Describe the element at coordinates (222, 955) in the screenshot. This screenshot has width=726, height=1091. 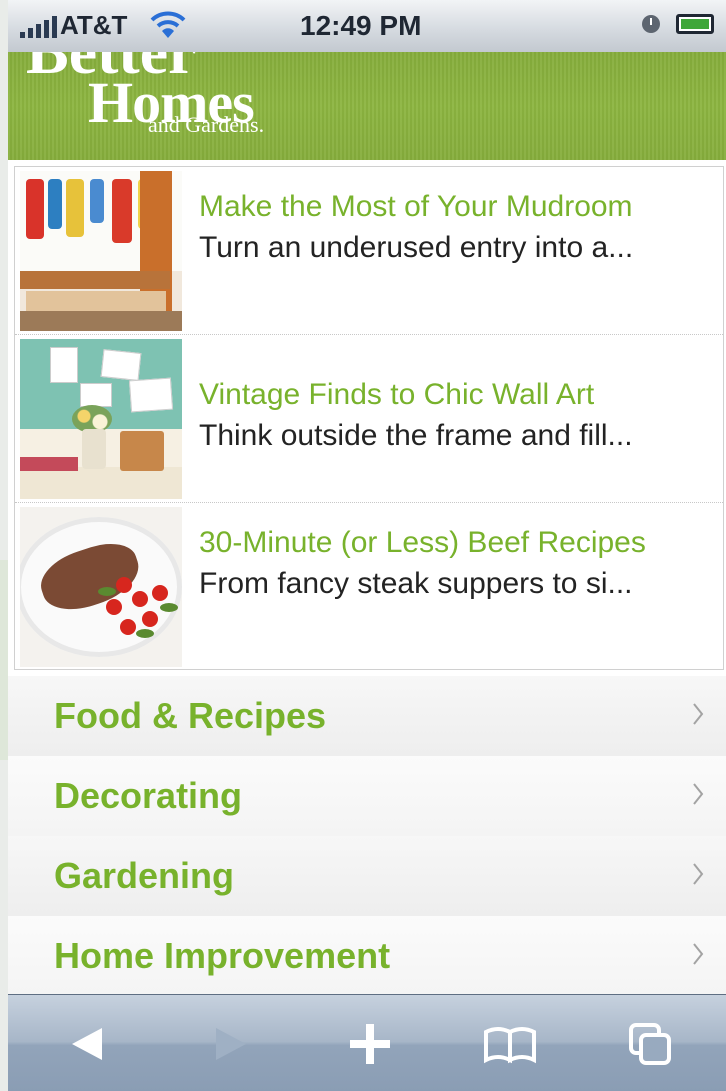
I see `menu-item-label: Home Improvement` at that location.